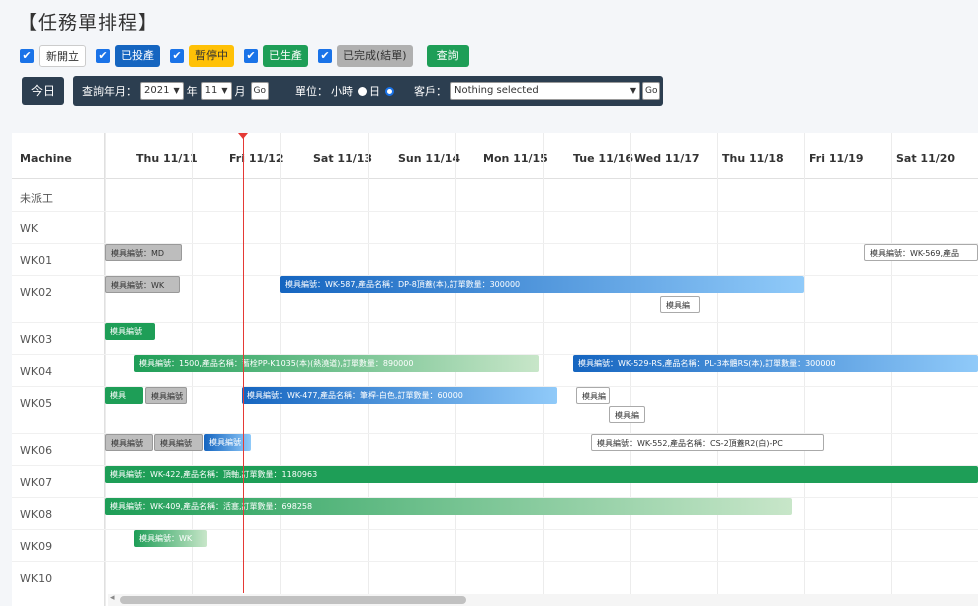  I want to click on today-line, so click(243, 365).